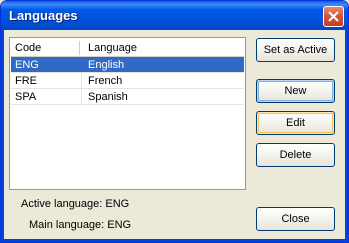  Describe the element at coordinates (346, 136) in the screenshot. I see `window-border-right` at that location.